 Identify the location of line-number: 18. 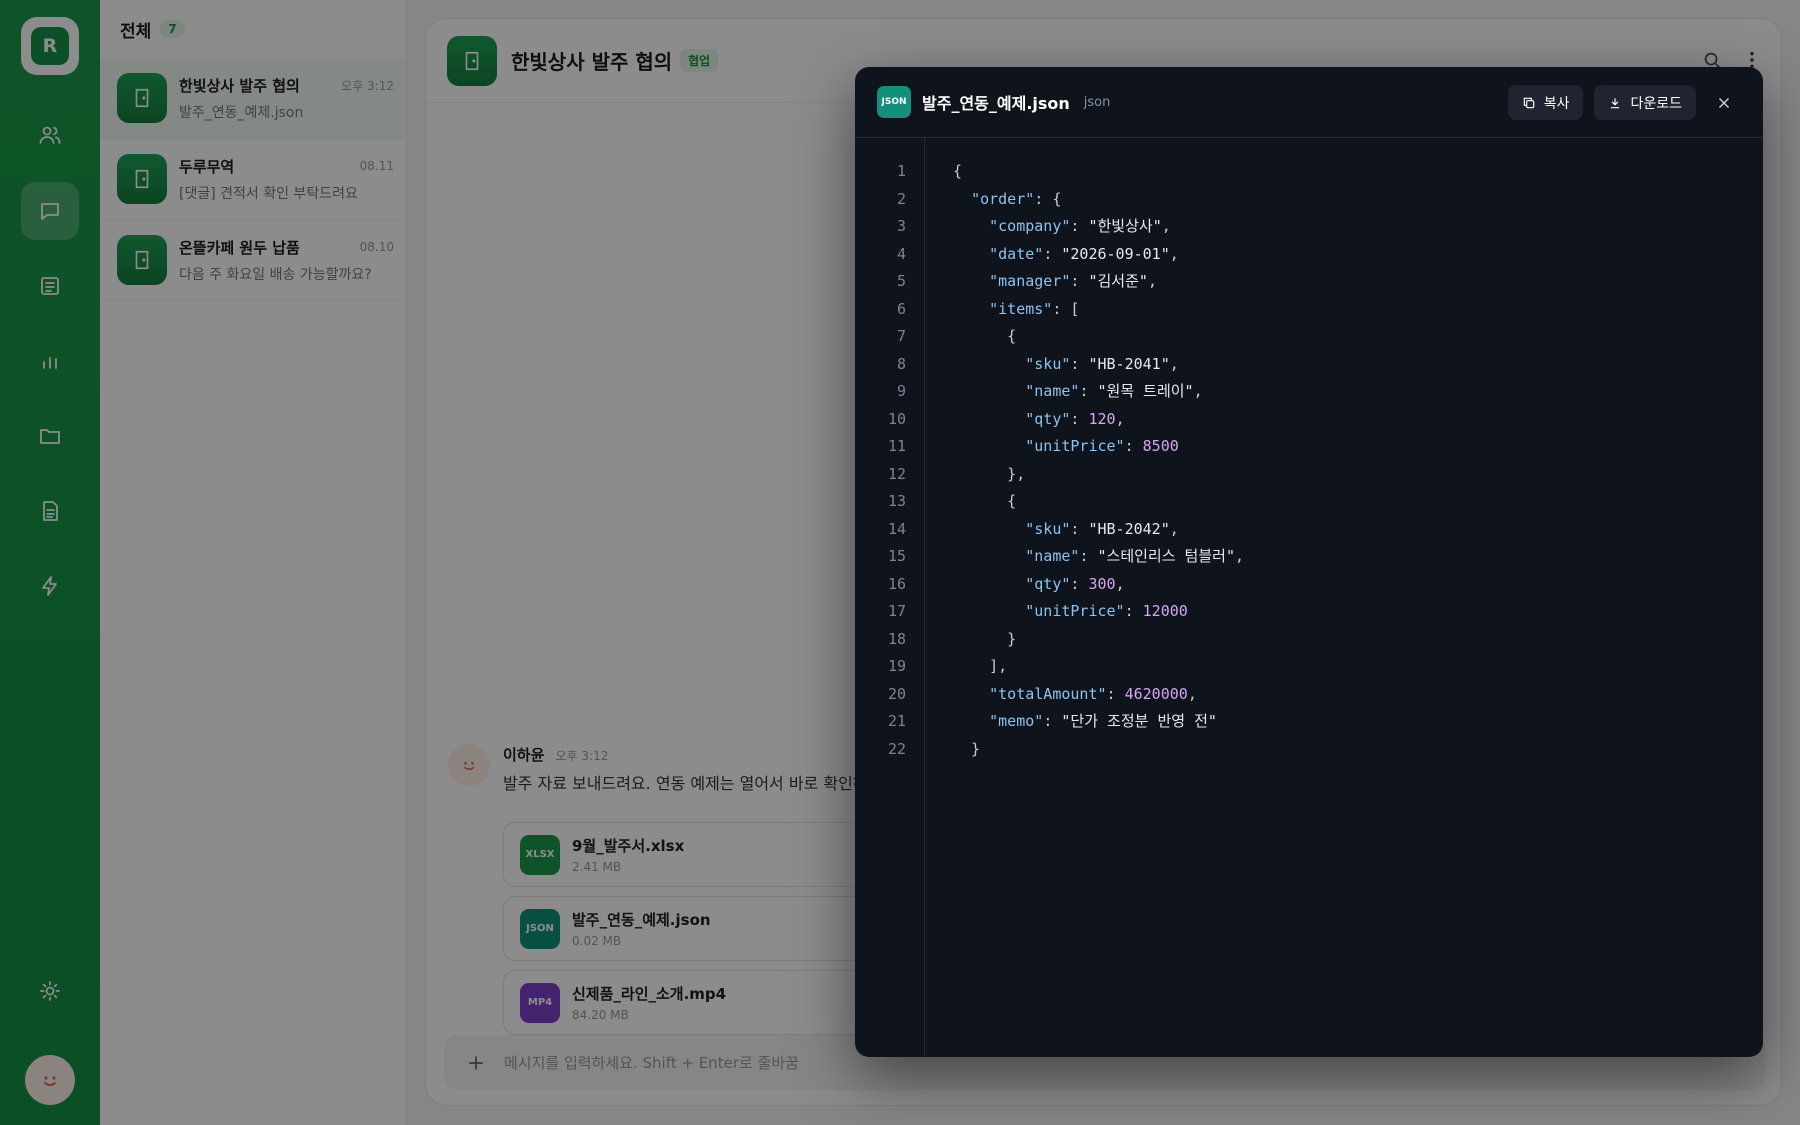
(896, 638).